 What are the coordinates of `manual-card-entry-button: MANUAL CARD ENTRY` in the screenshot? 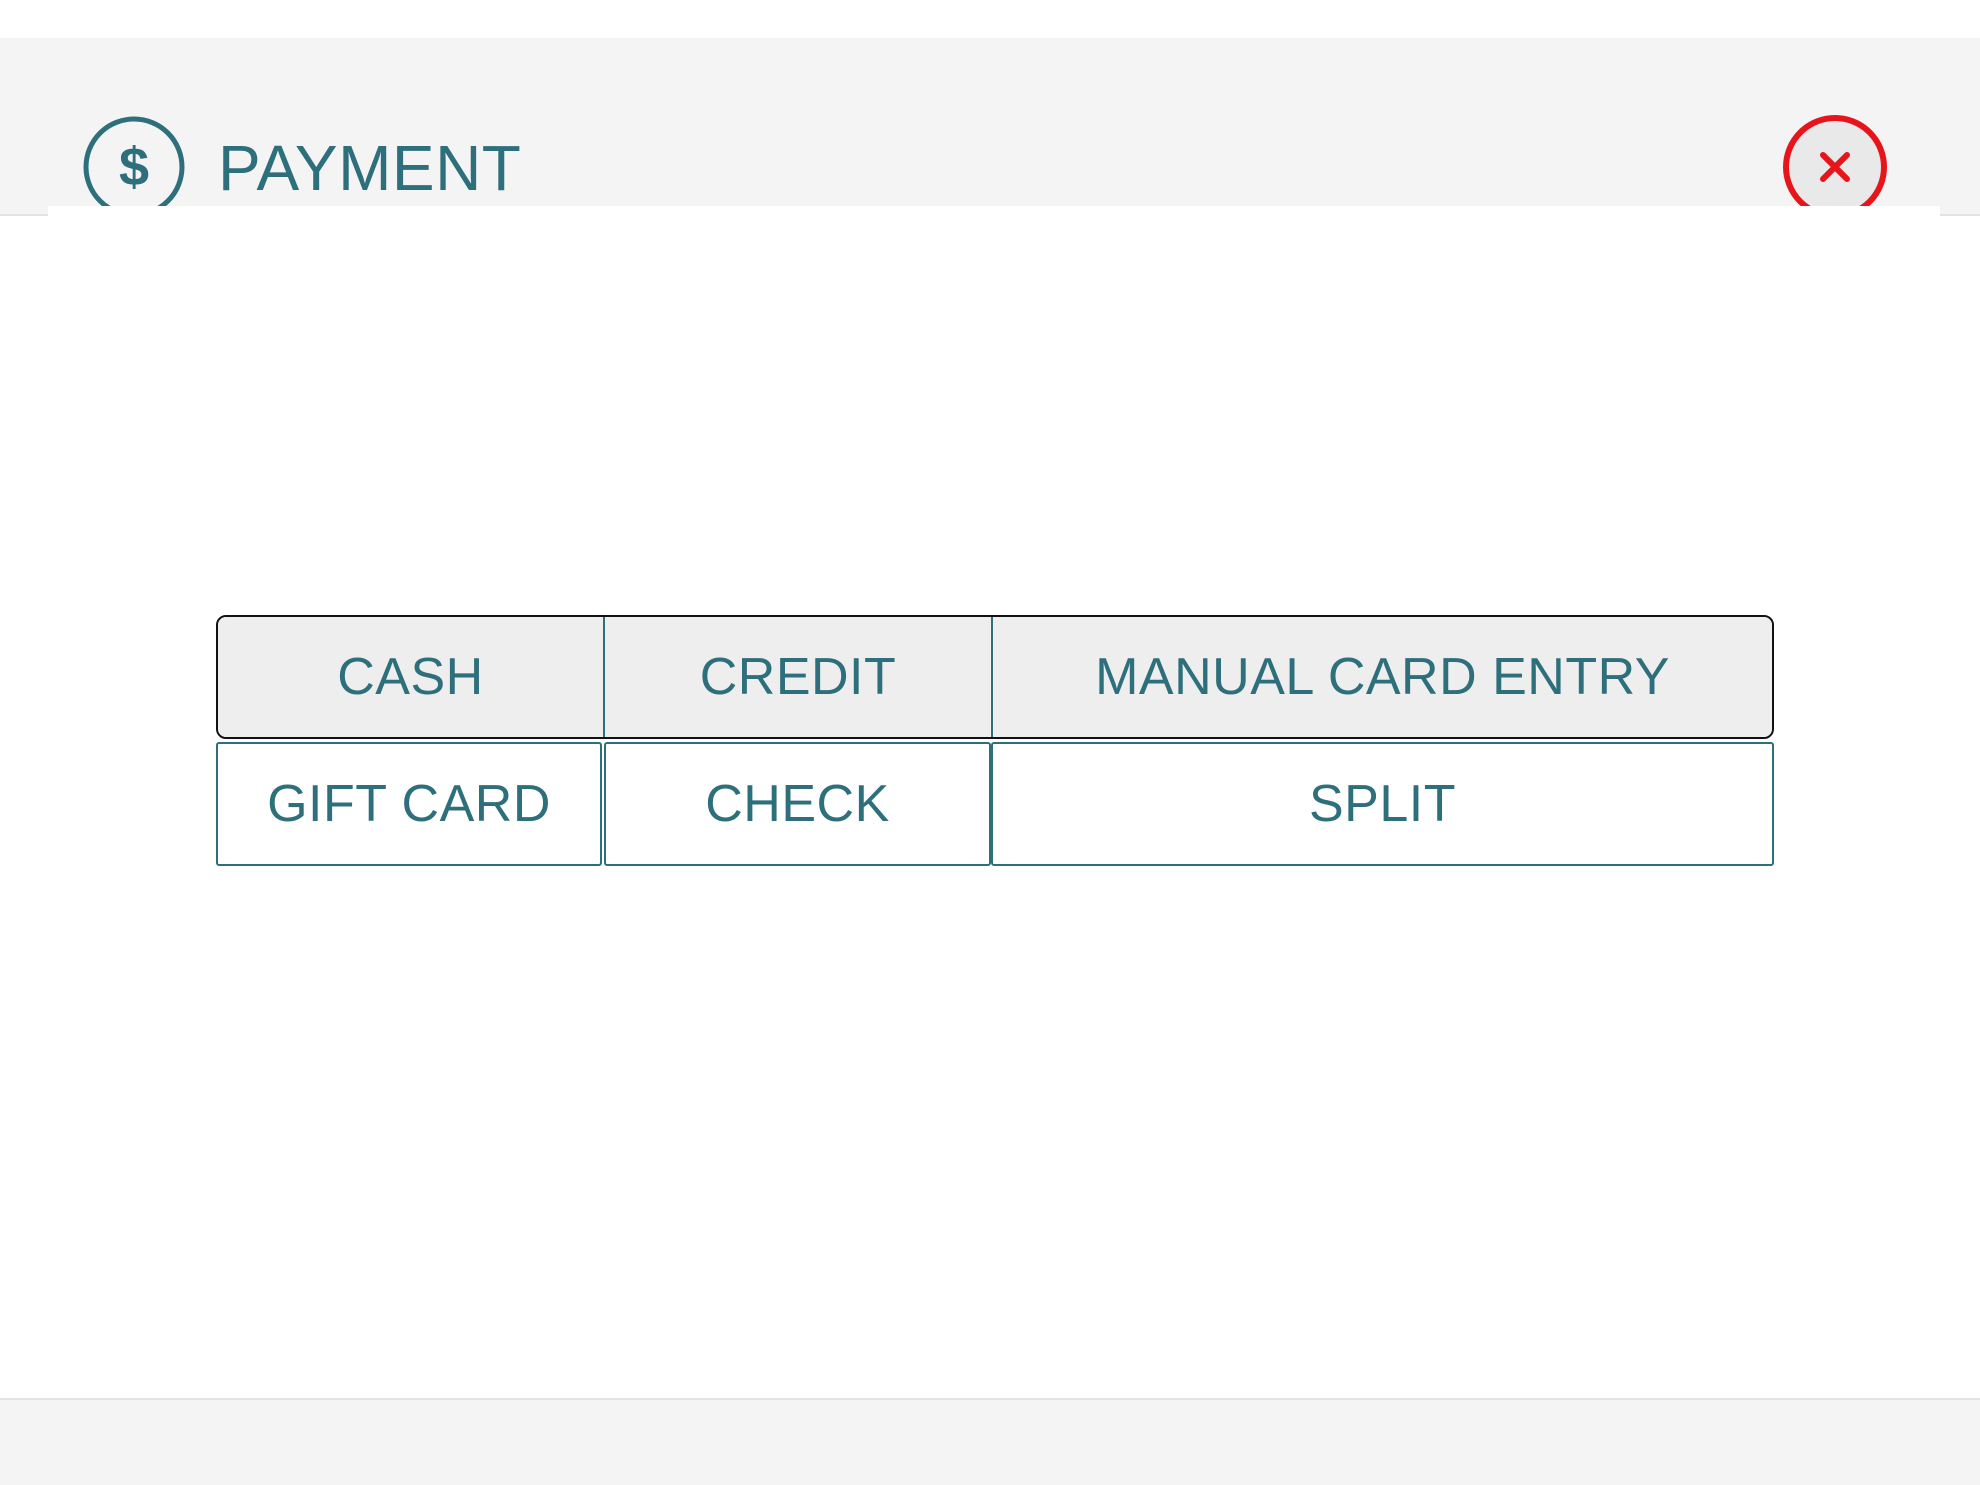 It's located at (1382, 677).